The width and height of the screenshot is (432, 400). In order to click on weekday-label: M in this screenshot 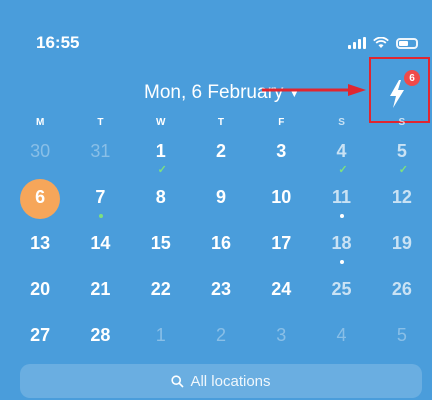, I will do `click(40, 122)`.